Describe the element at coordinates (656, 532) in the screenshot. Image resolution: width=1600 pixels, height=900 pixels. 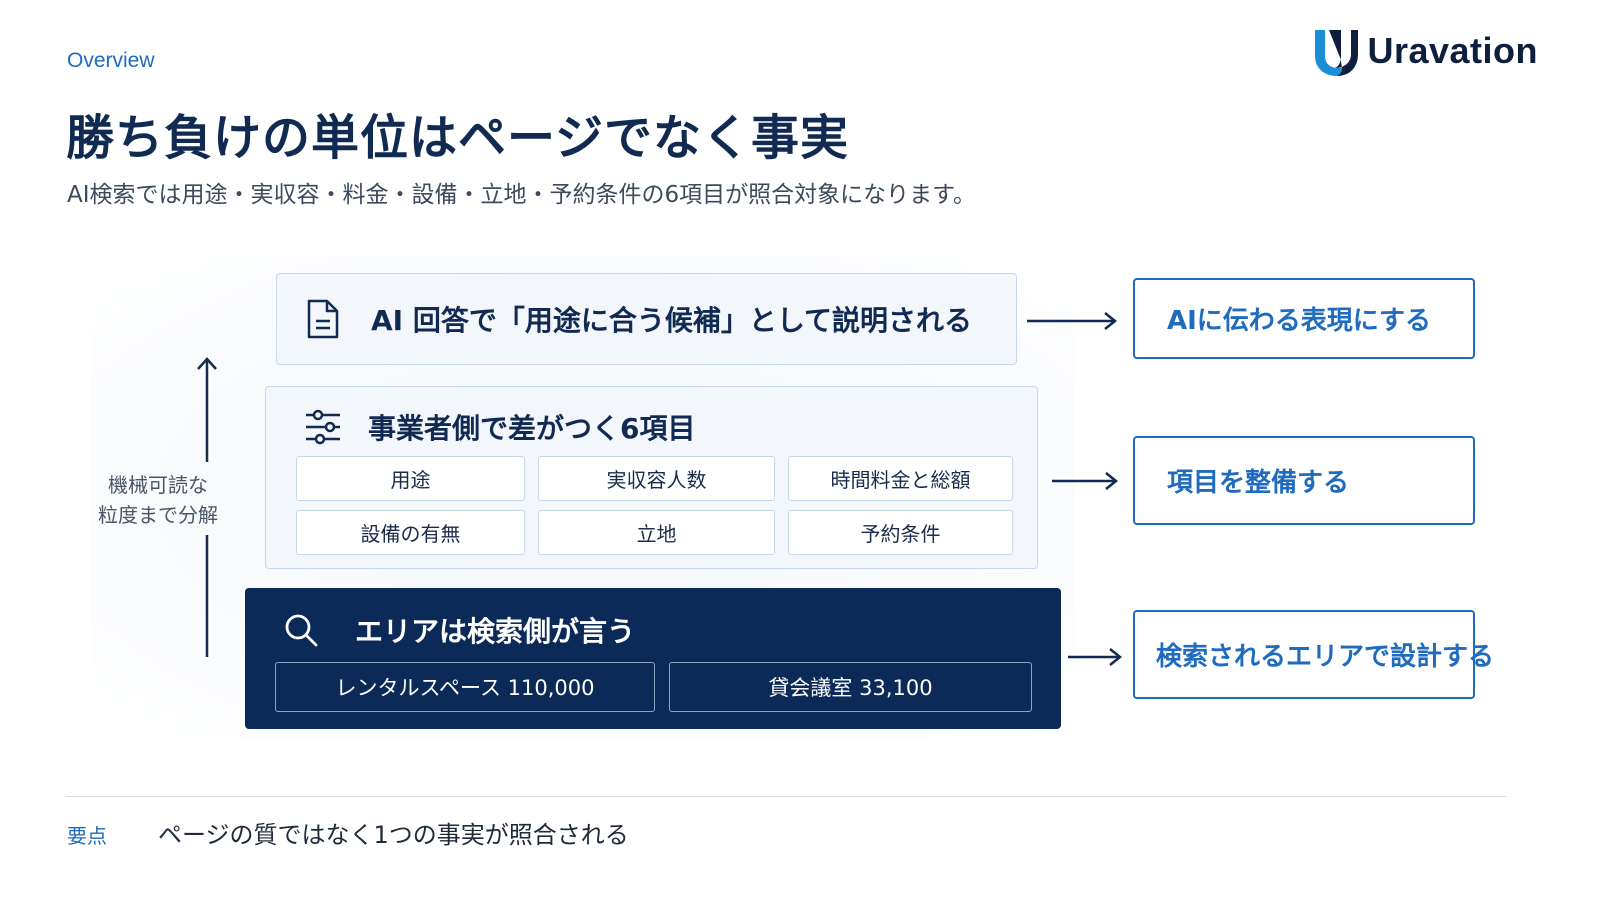
I see `item-chip-location: 立地` at that location.